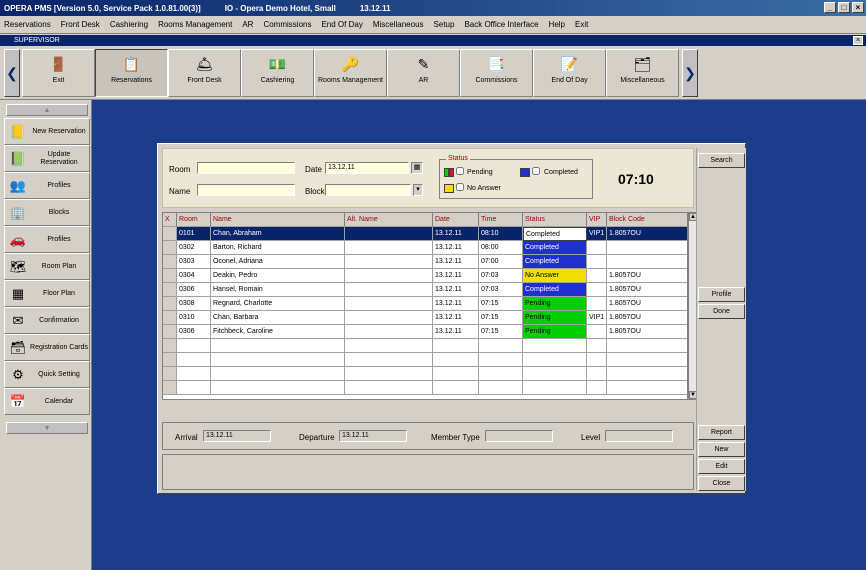  Describe the element at coordinates (194, 262) in the screenshot. I see `cell-room: 0303` at that location.